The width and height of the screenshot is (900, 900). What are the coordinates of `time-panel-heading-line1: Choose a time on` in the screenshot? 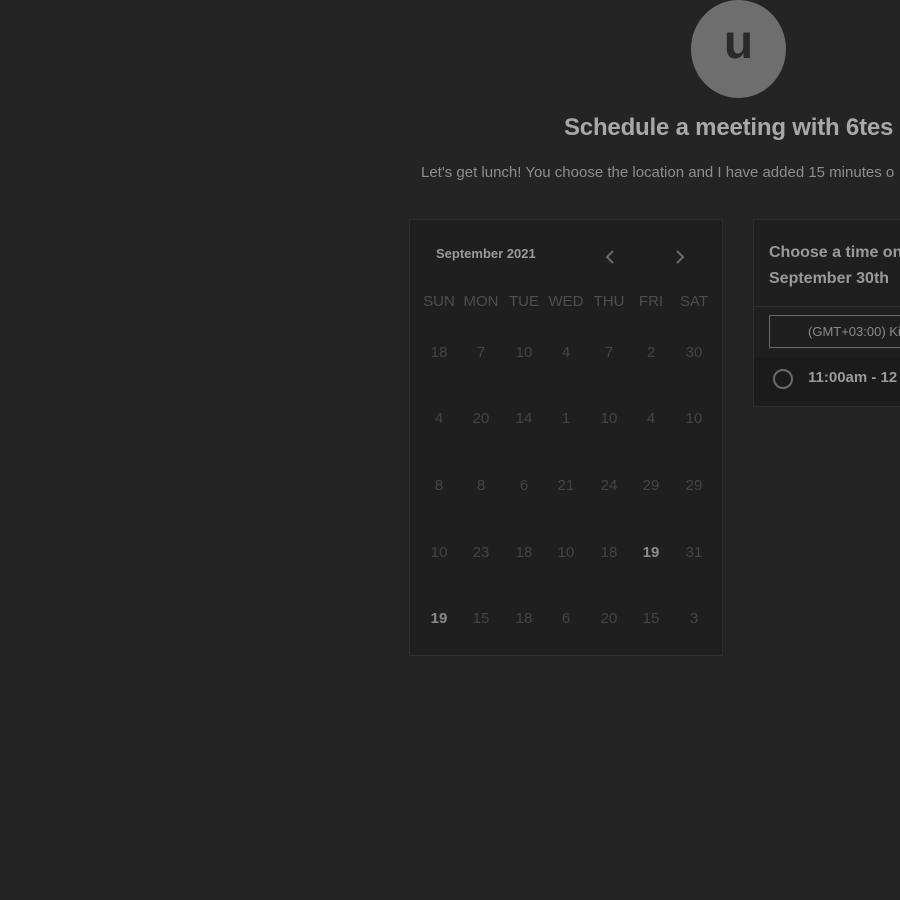 It's located at (834, 252).